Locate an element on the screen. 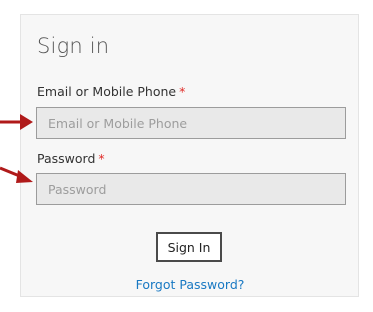 The image size is (373, 312). password-label: Password * is located at coordinates (71, 158).